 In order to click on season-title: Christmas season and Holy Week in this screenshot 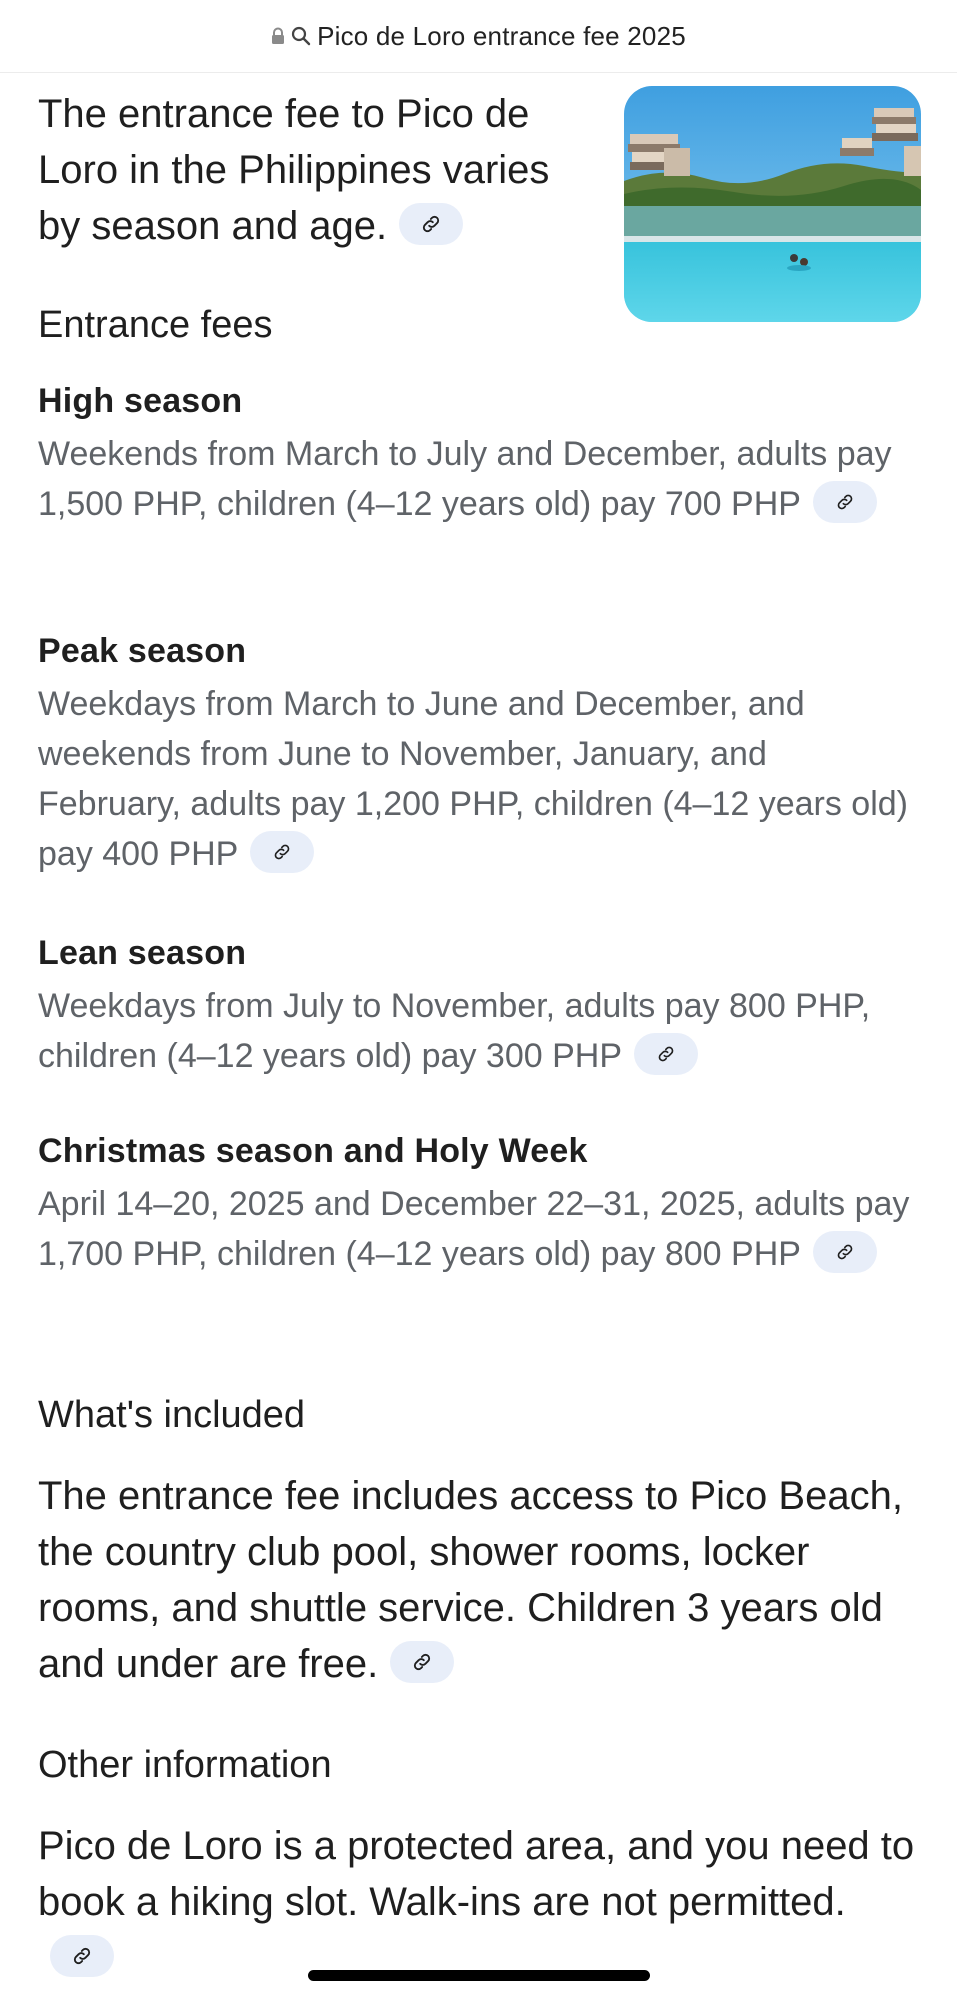, I will do `click(313, 1151)`.